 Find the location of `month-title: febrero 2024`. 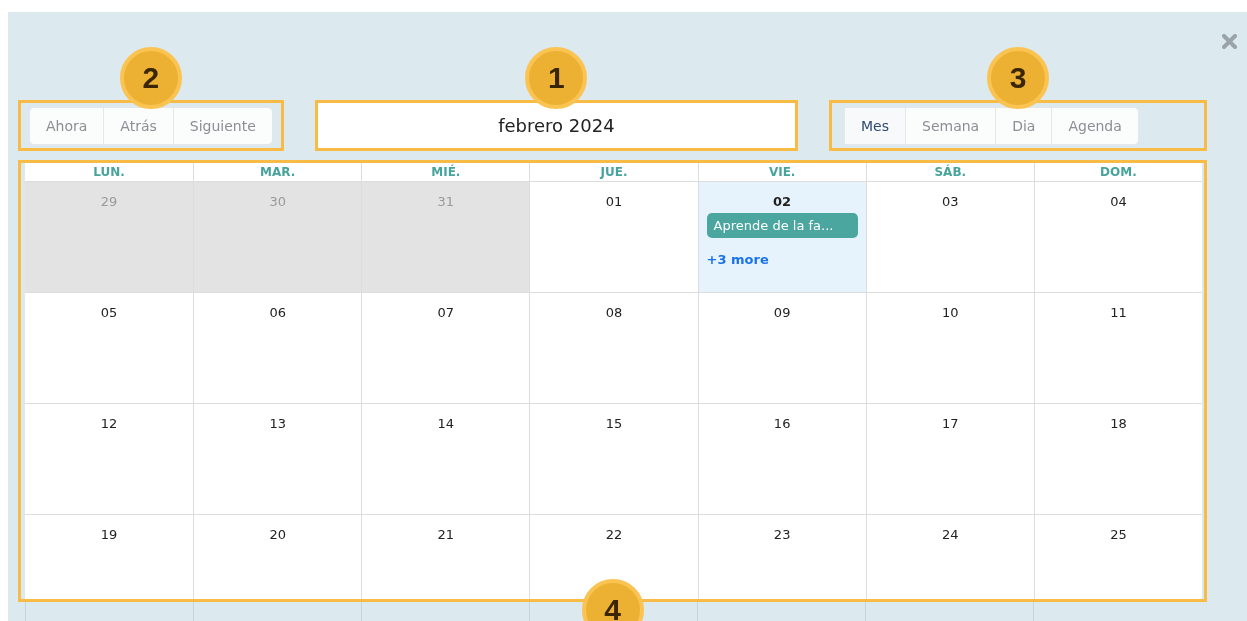

month-title: febrero 2024 is located at coordinates (556, 125).